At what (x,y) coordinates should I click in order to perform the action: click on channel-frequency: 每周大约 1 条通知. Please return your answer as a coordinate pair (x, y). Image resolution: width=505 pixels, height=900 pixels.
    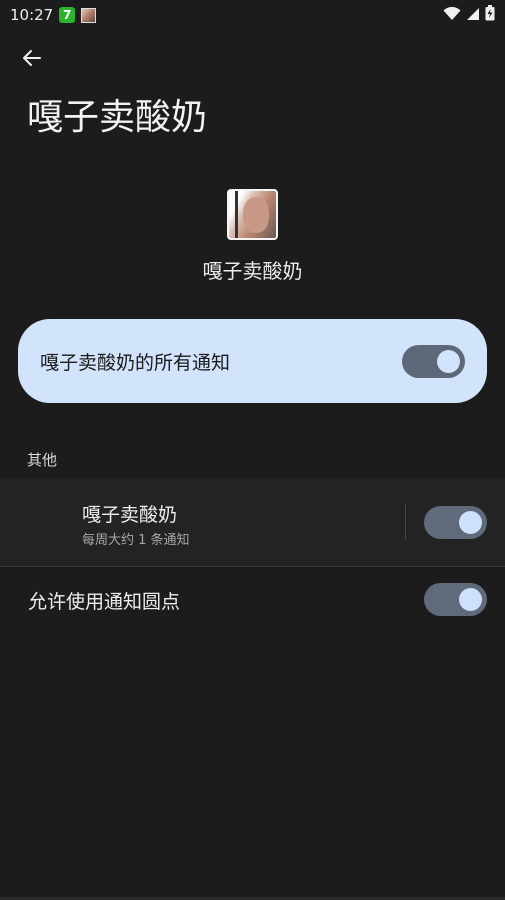
    Looking at the image, I should click on (136, 540).